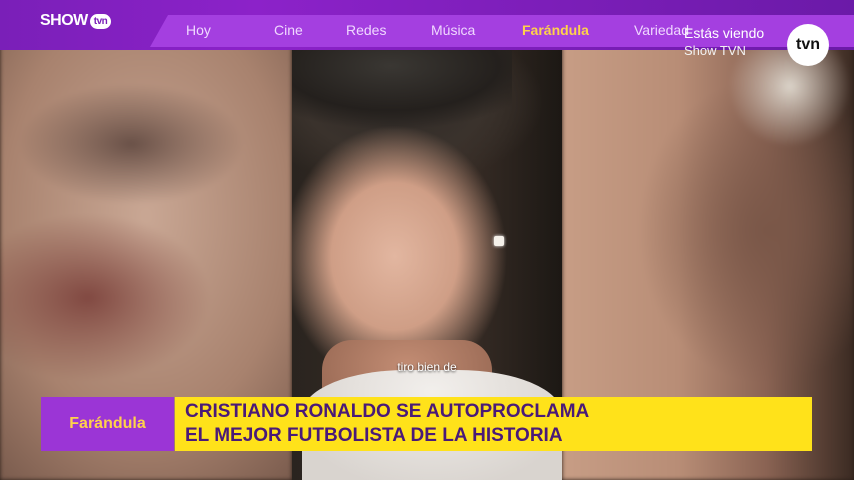 The image size is (854, 480). What do you see at coordinates (64, 20) in the screenshot?
I see `logo-text: SHOW` at bounding box center [64, 20].